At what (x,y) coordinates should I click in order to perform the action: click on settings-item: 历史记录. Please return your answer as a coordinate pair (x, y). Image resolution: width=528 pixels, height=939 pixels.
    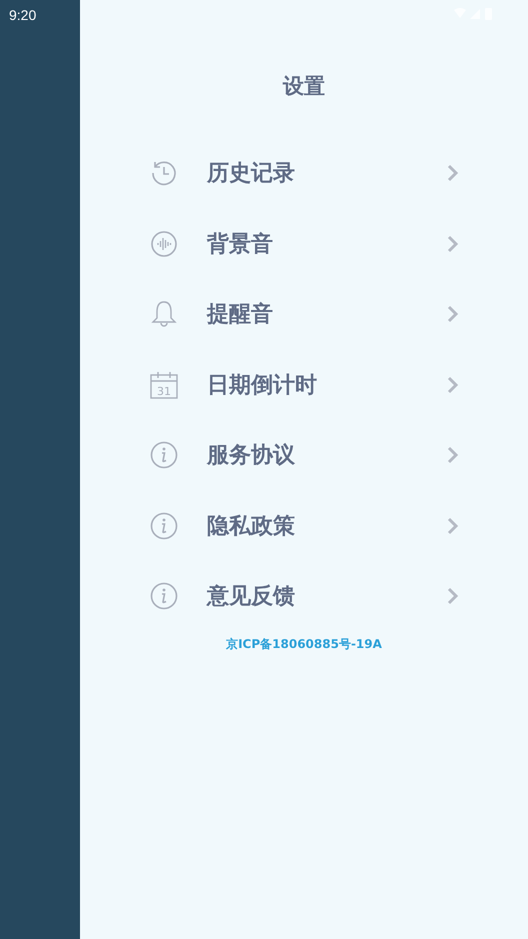
    Looking at the image, I should click on (304, 173).